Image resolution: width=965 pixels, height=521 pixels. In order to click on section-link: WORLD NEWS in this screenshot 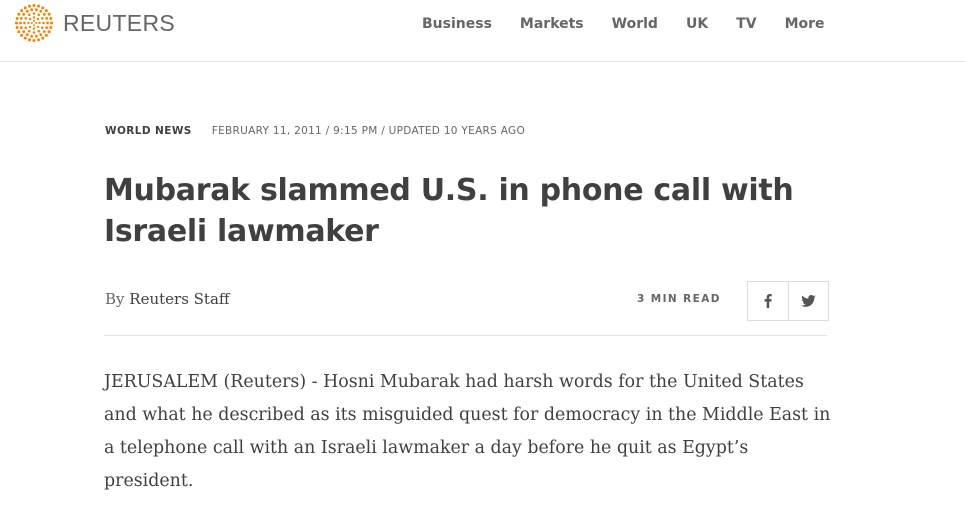, I will do `click(148, 131)`.